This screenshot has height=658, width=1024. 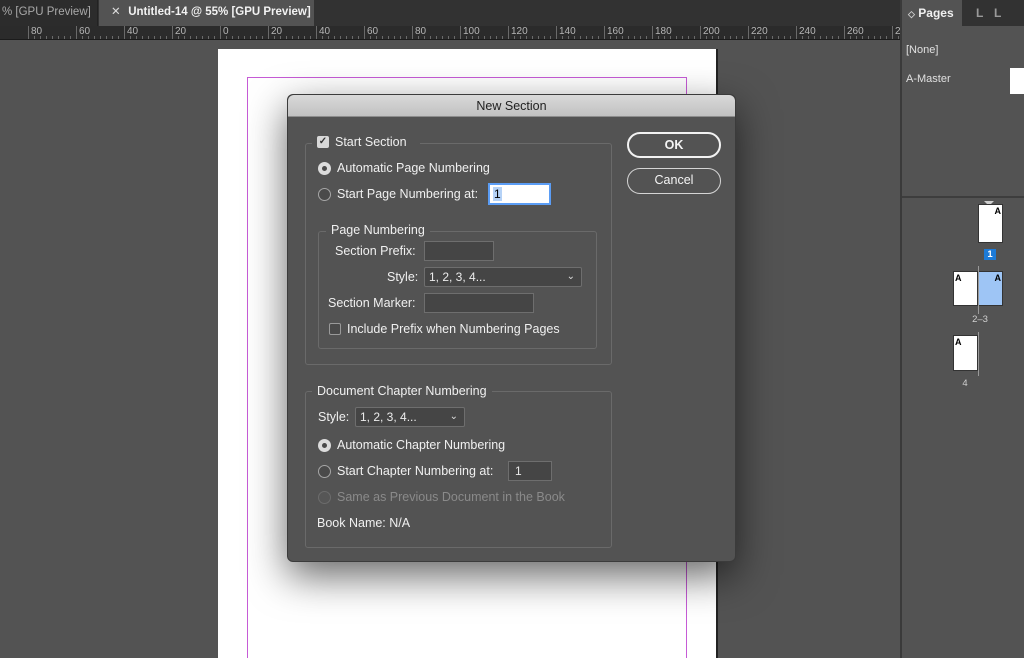 What do you see at coordinates (118, 12) in the screenshot?
I see `close-icon: ✕` at bounding box center [118, 12].